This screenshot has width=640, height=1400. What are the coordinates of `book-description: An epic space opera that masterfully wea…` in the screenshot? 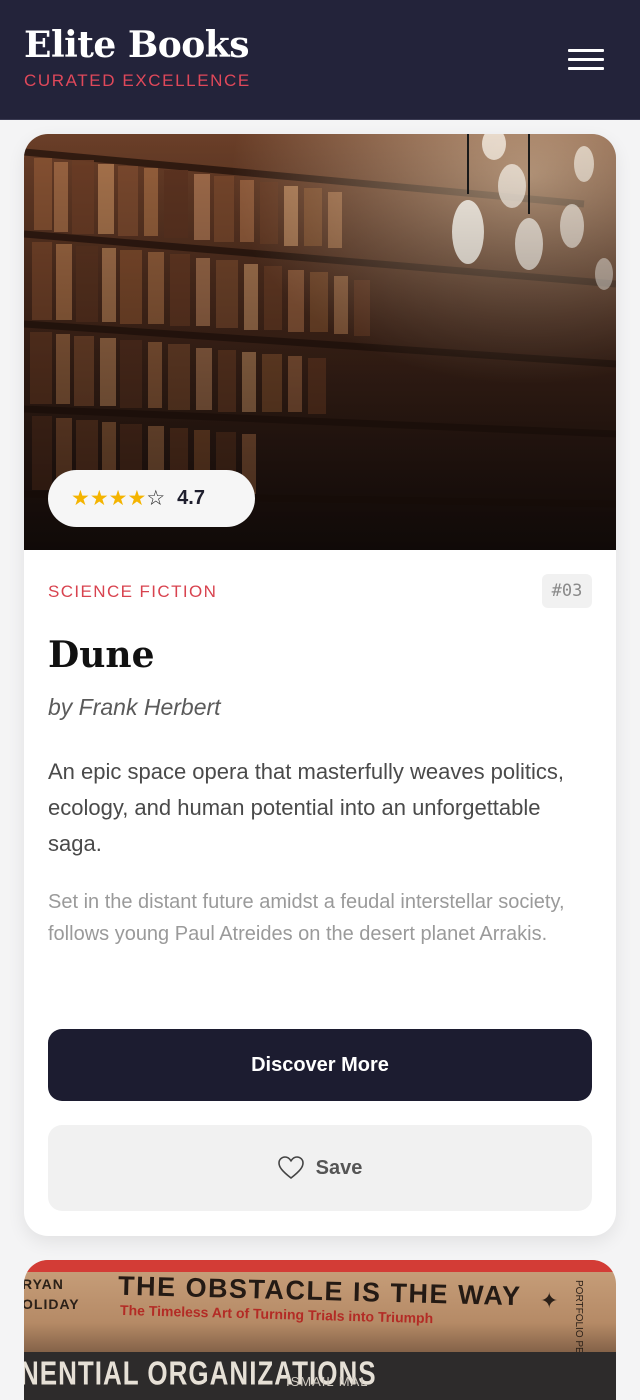 It's located at (306, 807).